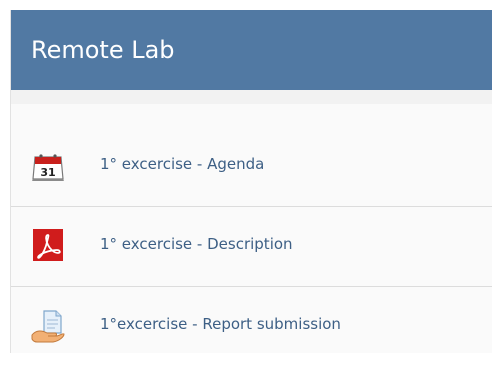 This screenshot has height=367, width=492. I want to click on pdf-icon, so click(48, 246).